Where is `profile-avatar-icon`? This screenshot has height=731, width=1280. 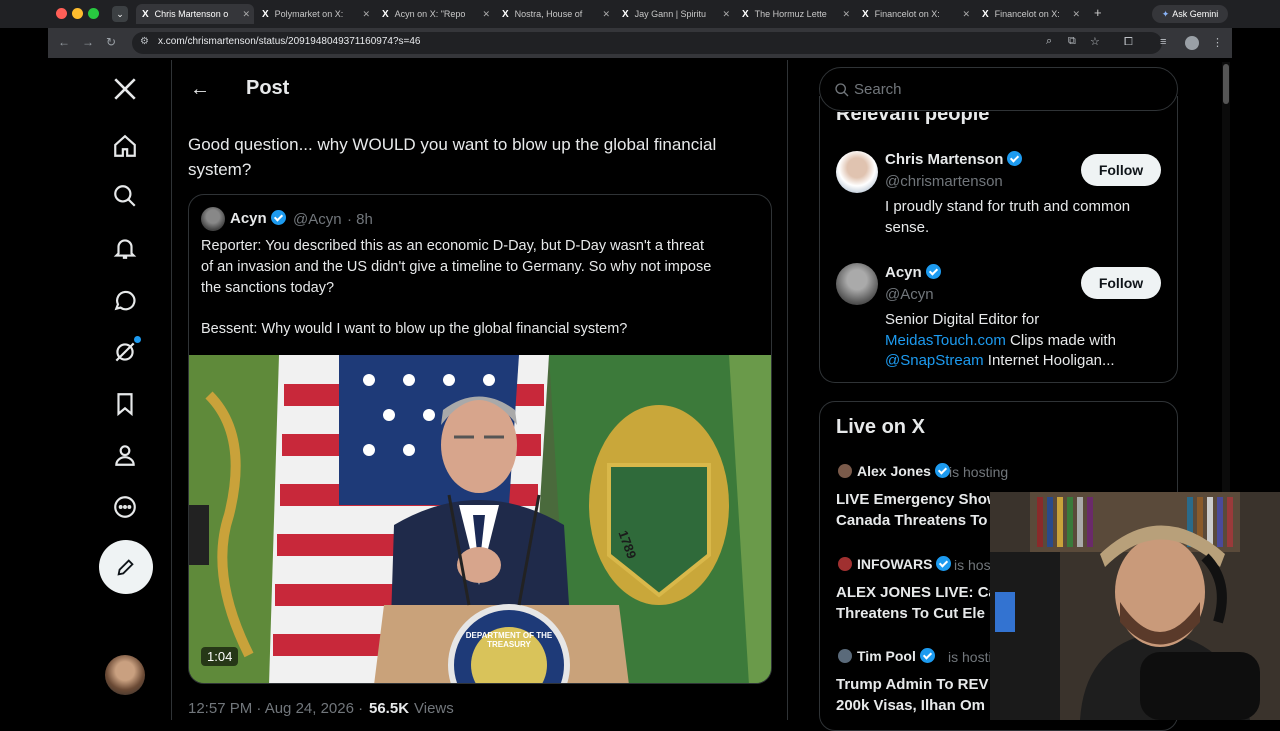 profile-avatar-icon is located at coordinates (1192, 43).